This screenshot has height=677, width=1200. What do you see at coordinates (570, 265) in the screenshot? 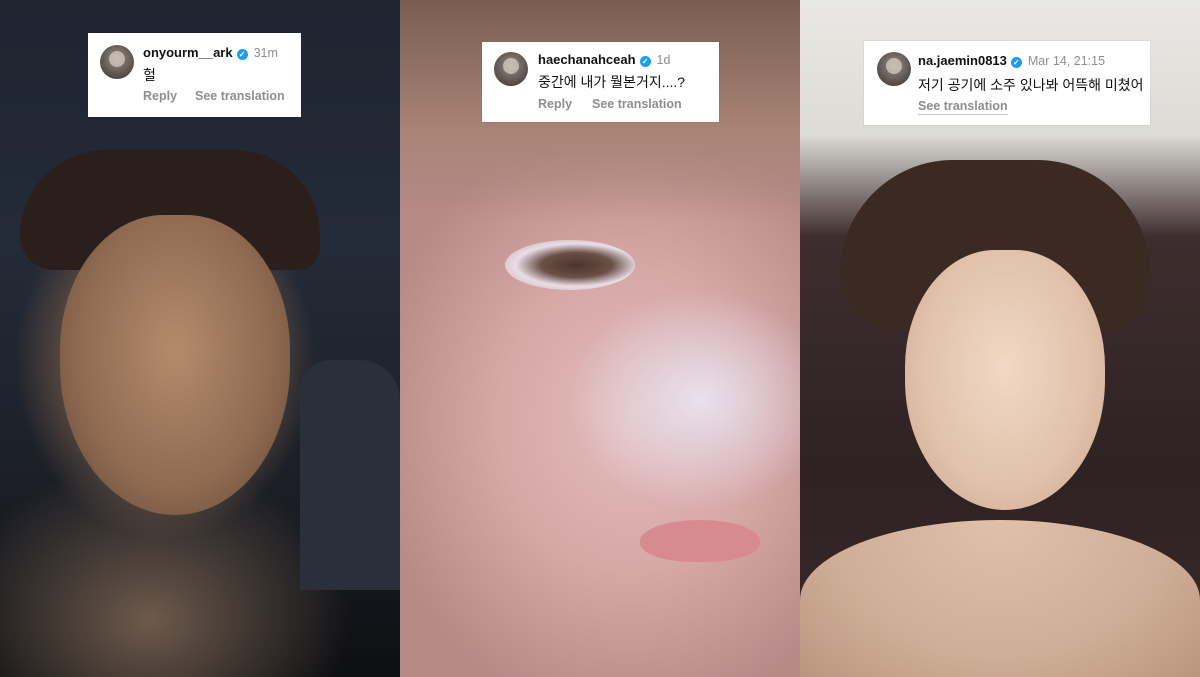
I see `eye-shape` at bounding box center [570, 265].